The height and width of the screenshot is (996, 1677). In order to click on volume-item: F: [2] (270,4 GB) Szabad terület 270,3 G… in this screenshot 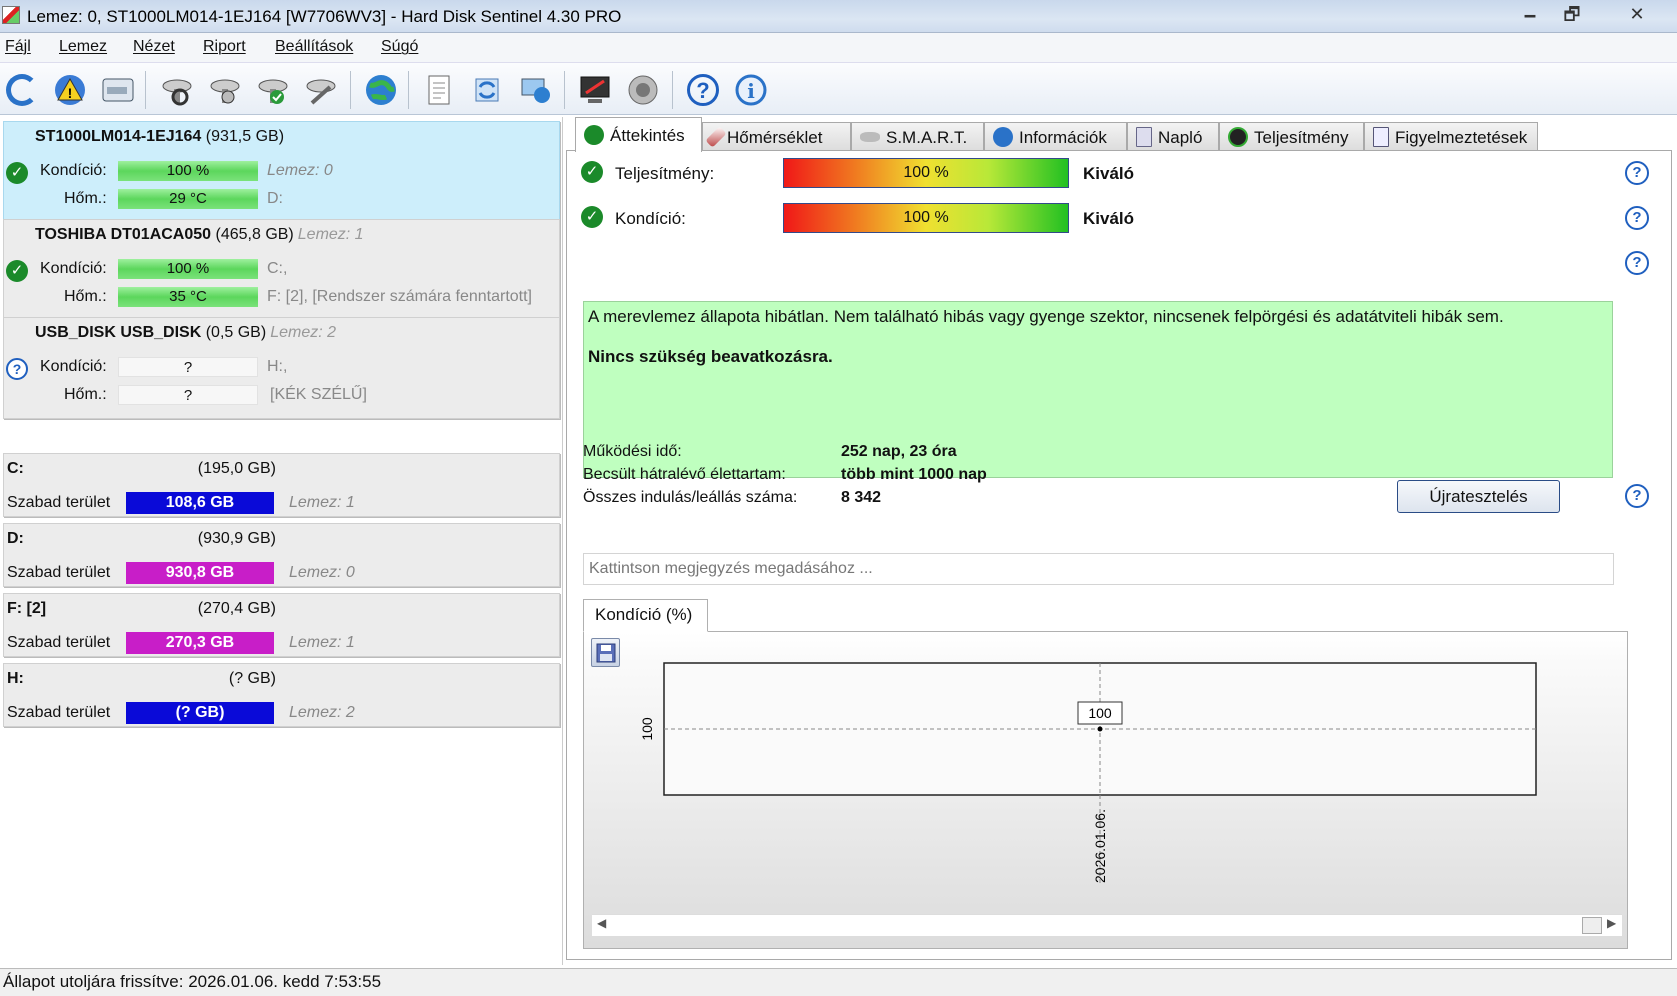, I will do `click(281, 625)`.